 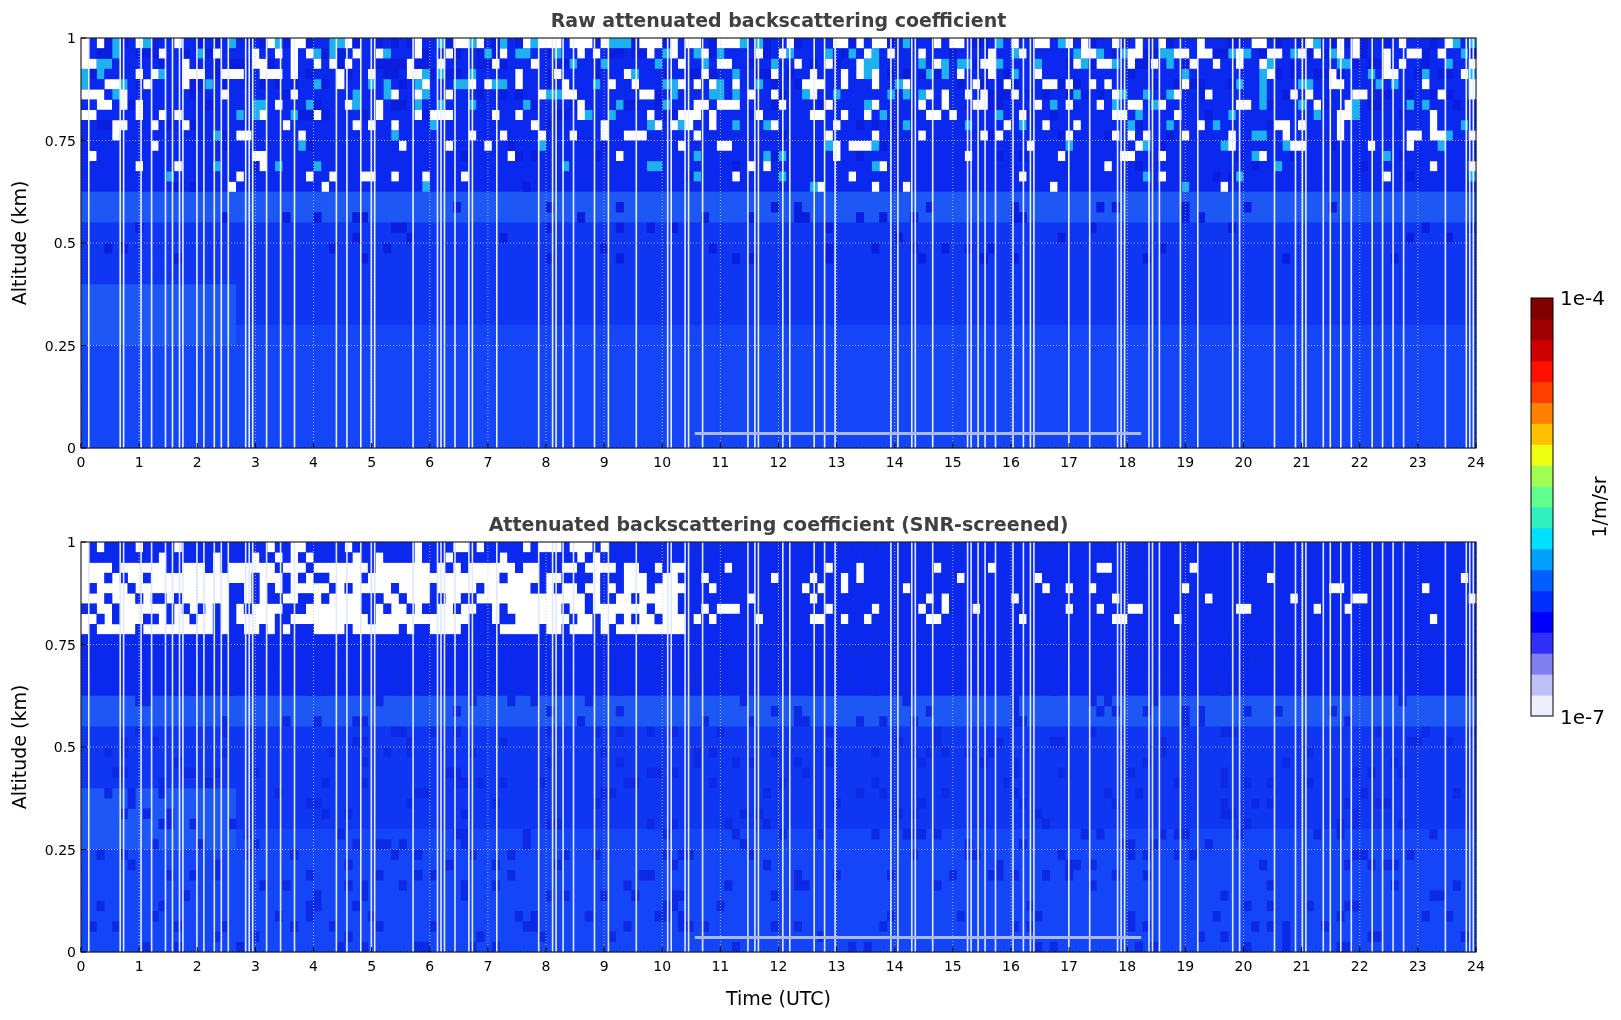 I want to click on colorbar-tick-label: 1e-7, so click(x=1582, y=717).